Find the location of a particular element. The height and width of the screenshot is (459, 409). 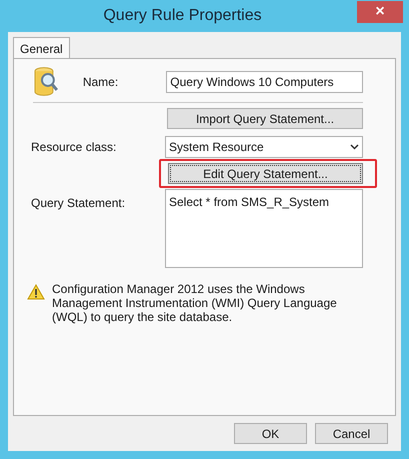

name-field: Query Windows 10 Computers is located at coordinates (264, 82).